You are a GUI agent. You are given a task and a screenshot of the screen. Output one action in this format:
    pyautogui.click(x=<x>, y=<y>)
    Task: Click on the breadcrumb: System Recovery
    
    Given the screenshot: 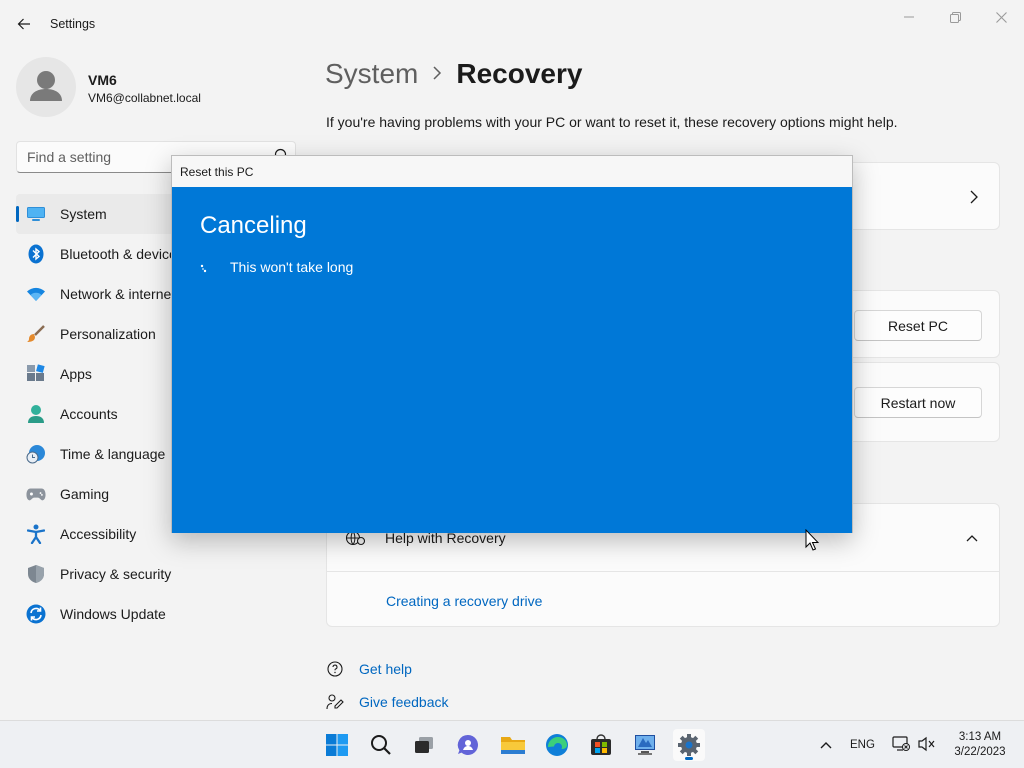 What is the action you would take?
    pyautogui.click(x=453, y=74)
    